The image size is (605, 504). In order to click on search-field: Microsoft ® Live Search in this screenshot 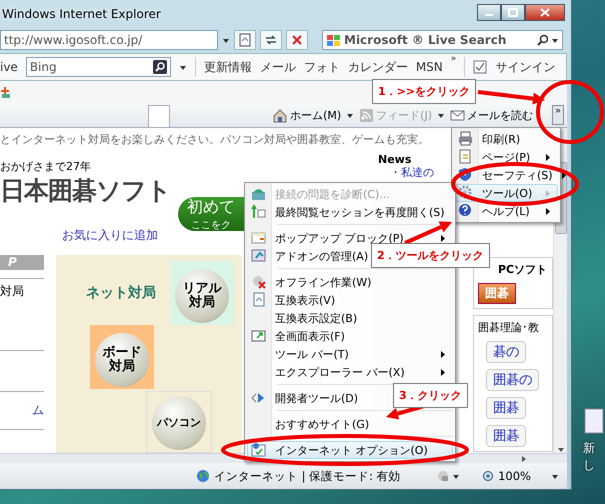, I will do `click(442, 40)`.